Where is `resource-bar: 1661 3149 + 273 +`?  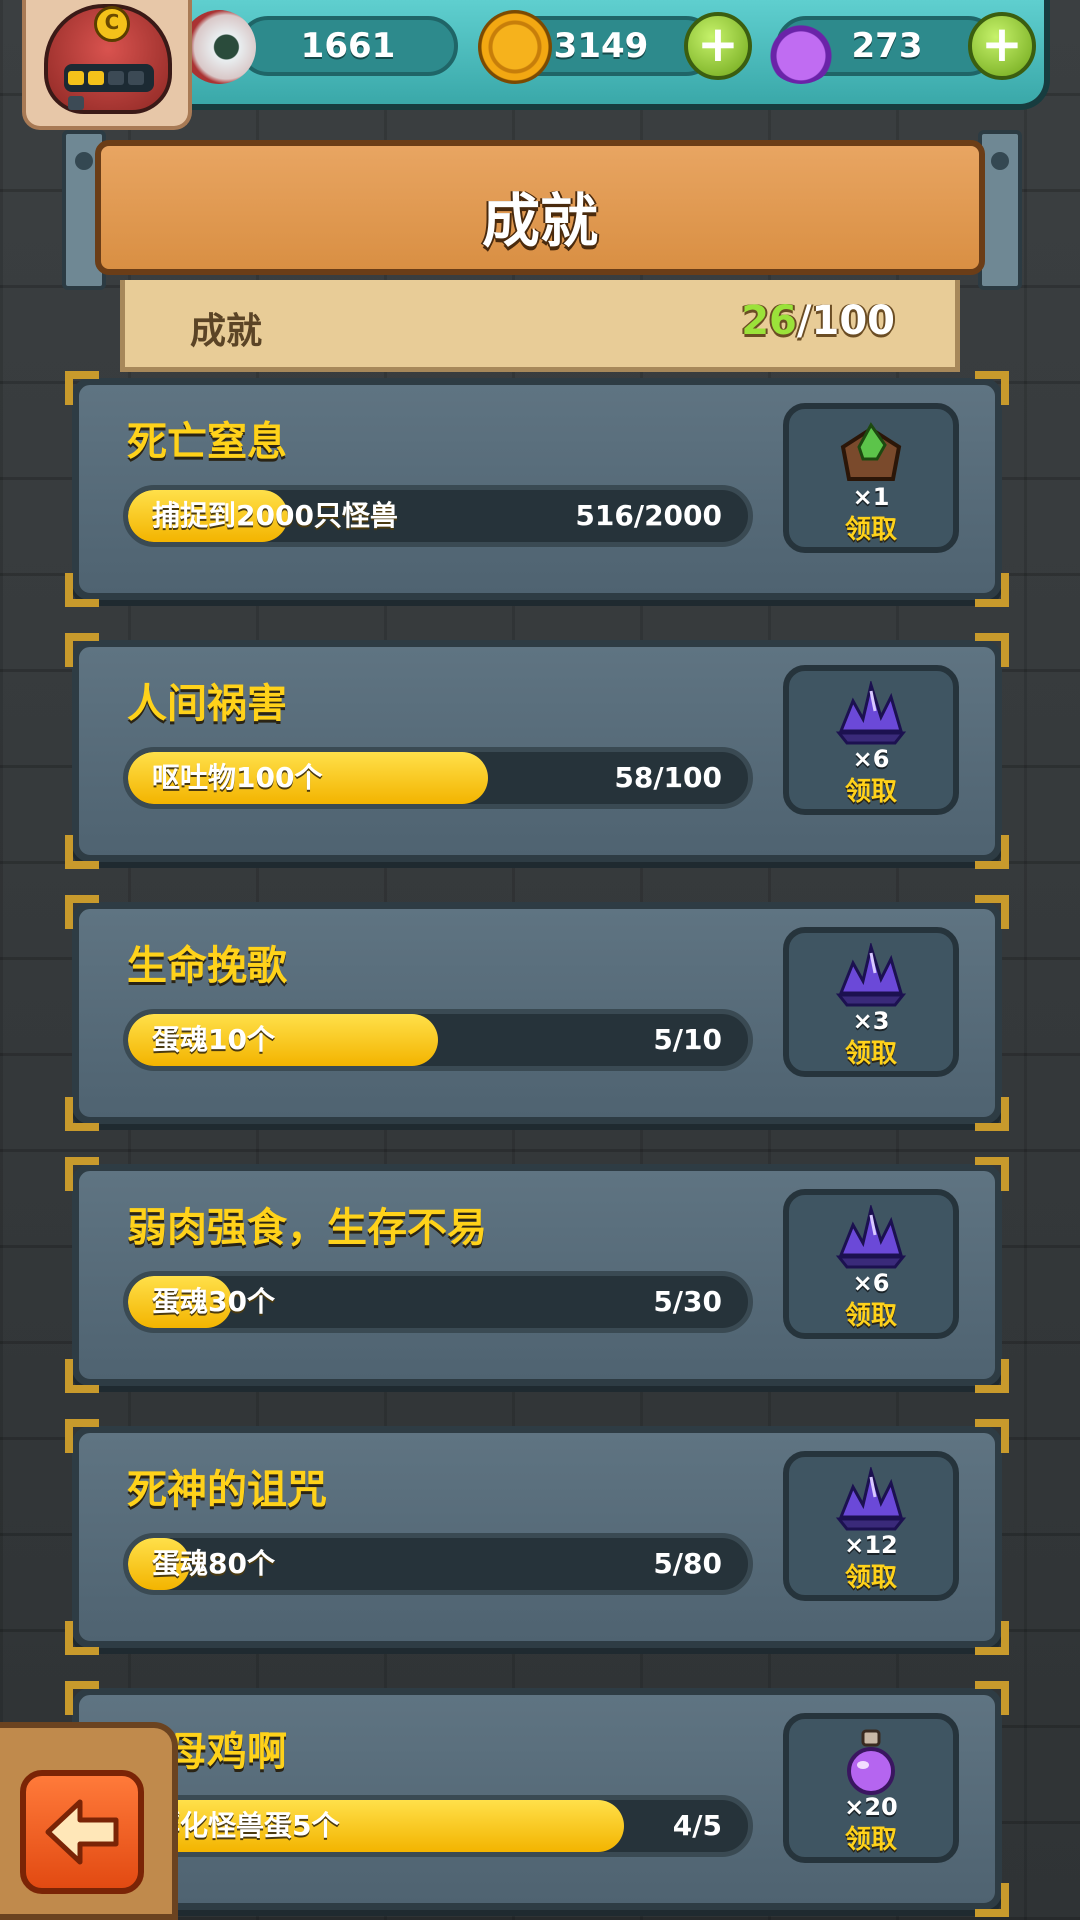
resource-bar: 1661 3149 + 273 + is located at coordinates (600, 55).